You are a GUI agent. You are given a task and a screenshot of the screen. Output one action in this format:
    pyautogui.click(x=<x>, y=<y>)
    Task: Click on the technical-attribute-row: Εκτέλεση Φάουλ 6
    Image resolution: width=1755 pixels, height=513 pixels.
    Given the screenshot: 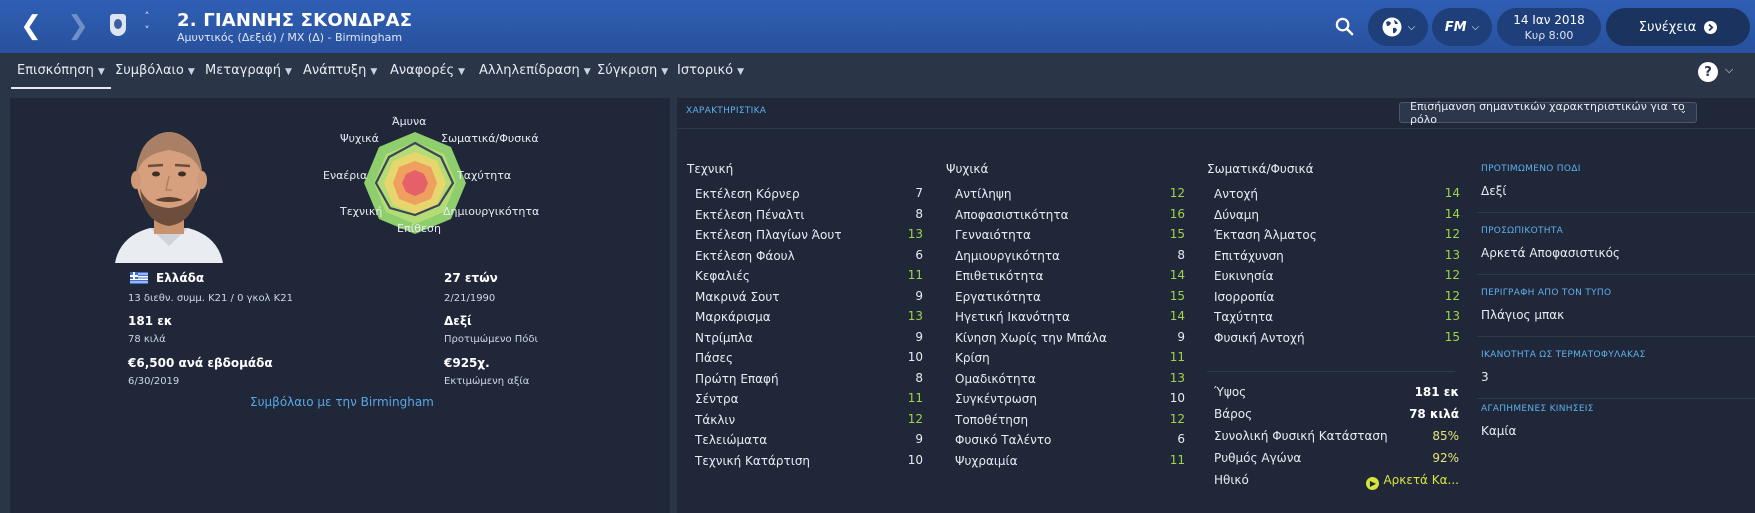 What is the action you would take?
    pyautogui.click(x=810, y=256)
    